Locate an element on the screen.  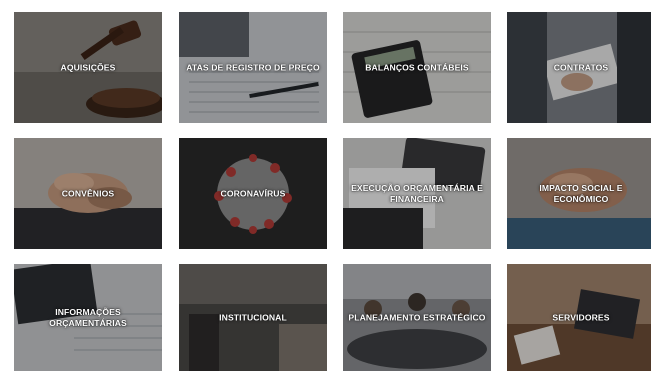
tile-planejamento-estrategico: PLANEJAMENTO ESTRATÉGICO is located at coordinates (417, 317).